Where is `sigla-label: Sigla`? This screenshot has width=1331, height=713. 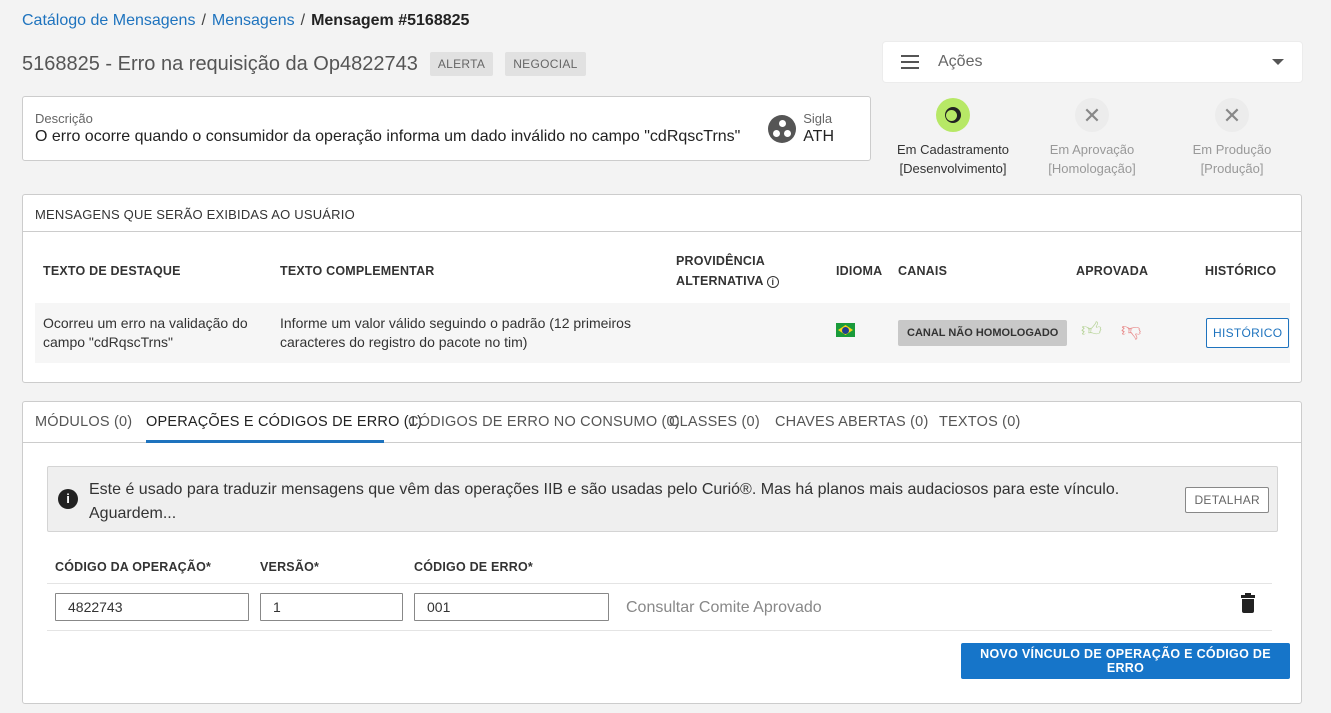 sigla-label: Sigla is located at coordinates (818, 118).